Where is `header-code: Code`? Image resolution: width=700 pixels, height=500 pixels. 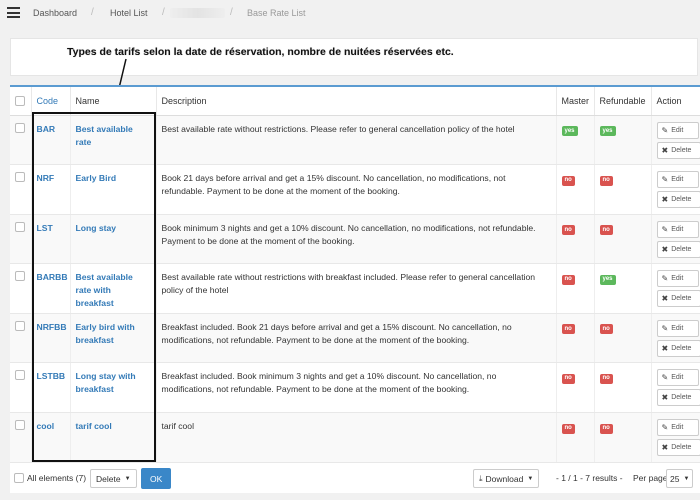
header-code: Code is located at coordinates (51, 101).